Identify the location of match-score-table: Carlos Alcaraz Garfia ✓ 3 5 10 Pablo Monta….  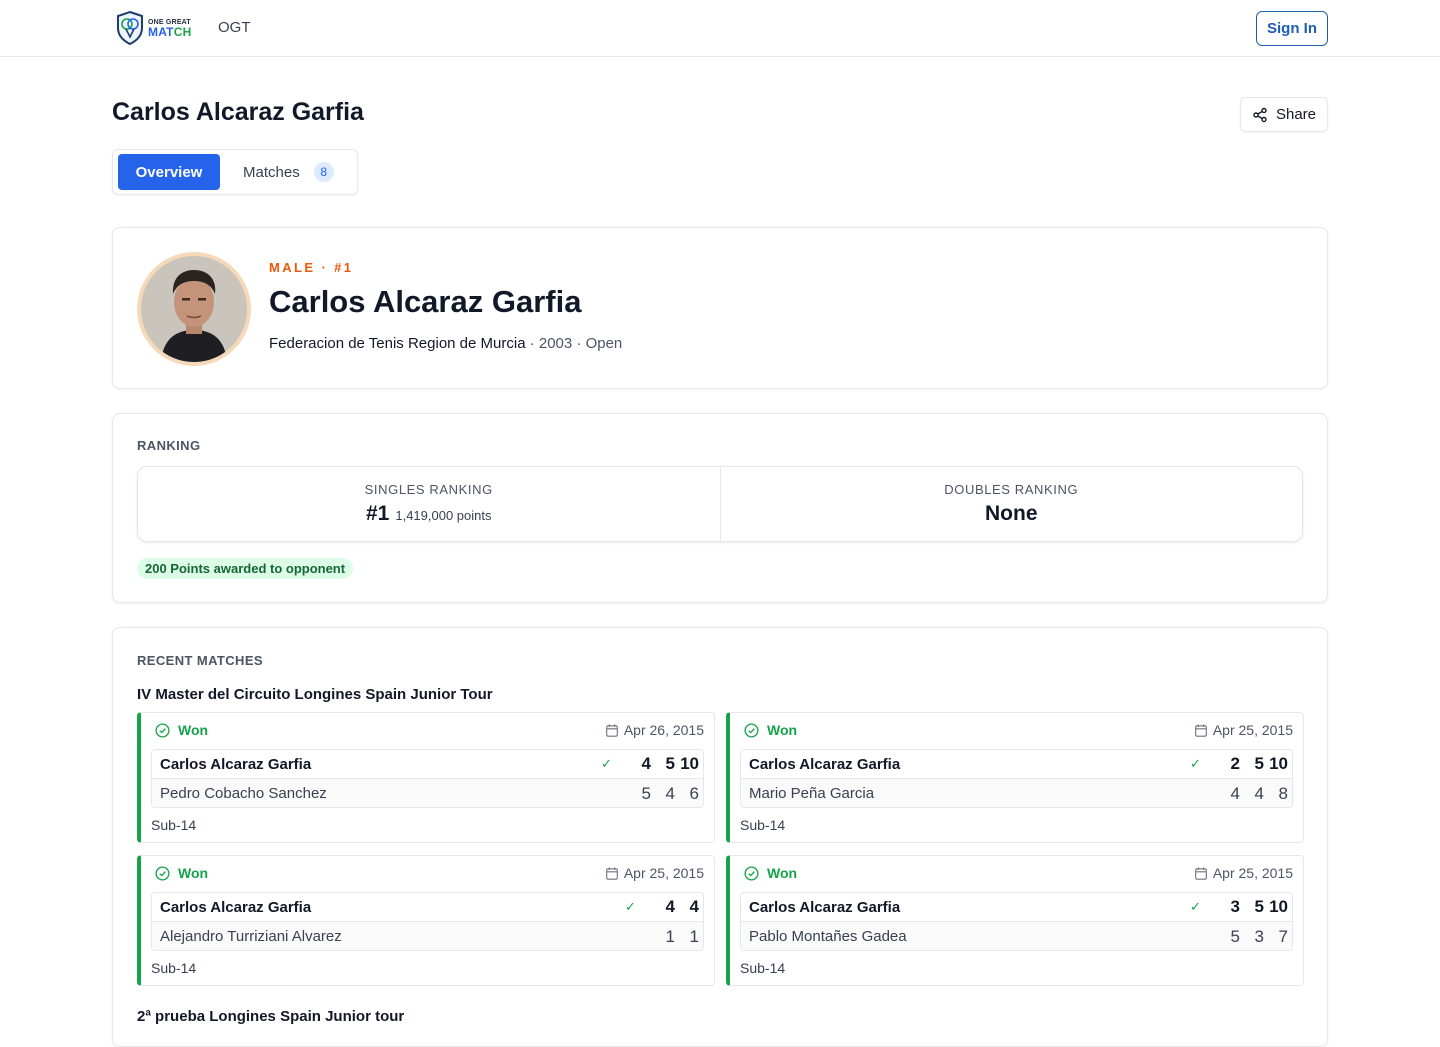
(1016, 921).